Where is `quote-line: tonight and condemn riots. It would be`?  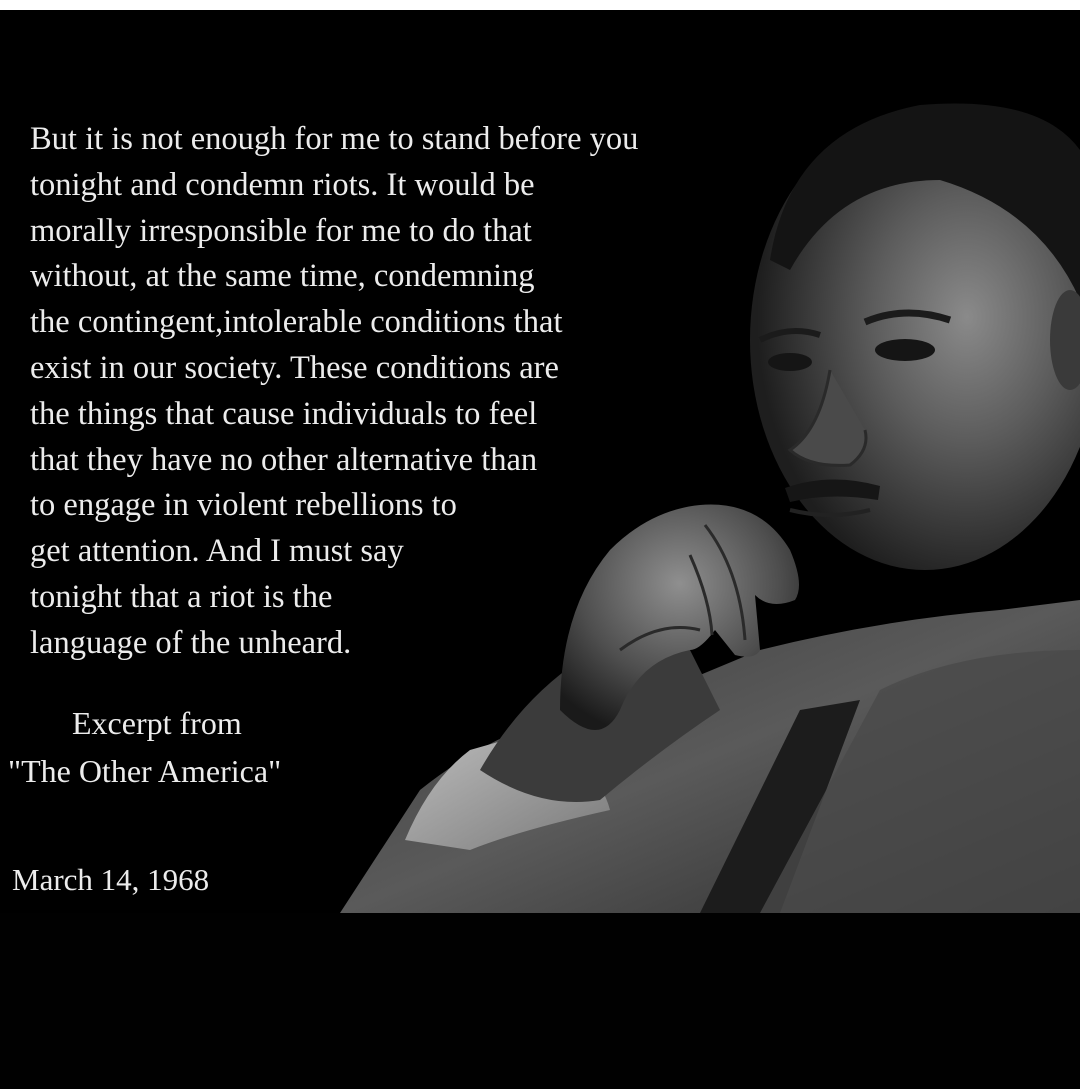
quote-line: tonight and condemn riots. It would be is located at coordinates (282, 184).